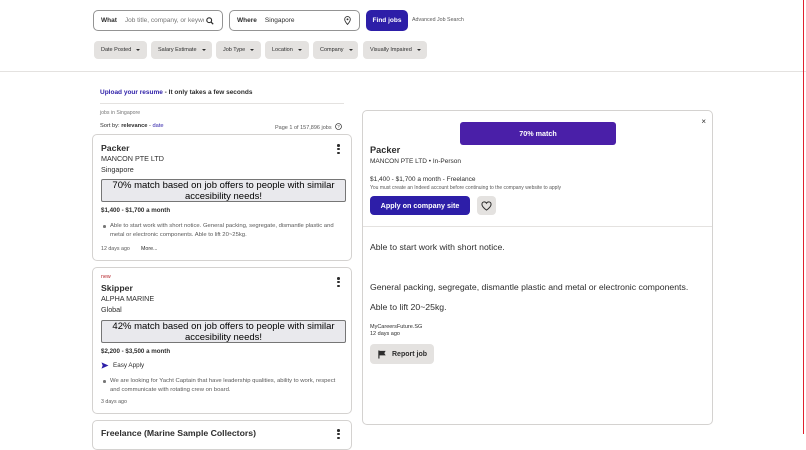 The width and height of the screenshot is (806, 450). Describe the element at coordinates (158, 126) in the screenshot. I see `sort-date-link: date` at that location.